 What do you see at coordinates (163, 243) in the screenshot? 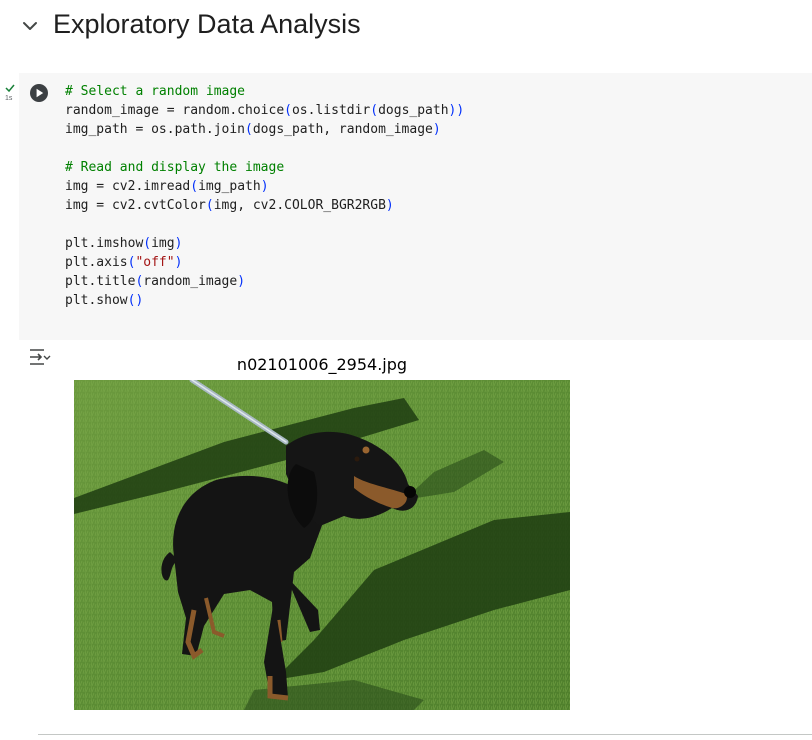
I see `code-token: img` at bounding box center [163, 243].